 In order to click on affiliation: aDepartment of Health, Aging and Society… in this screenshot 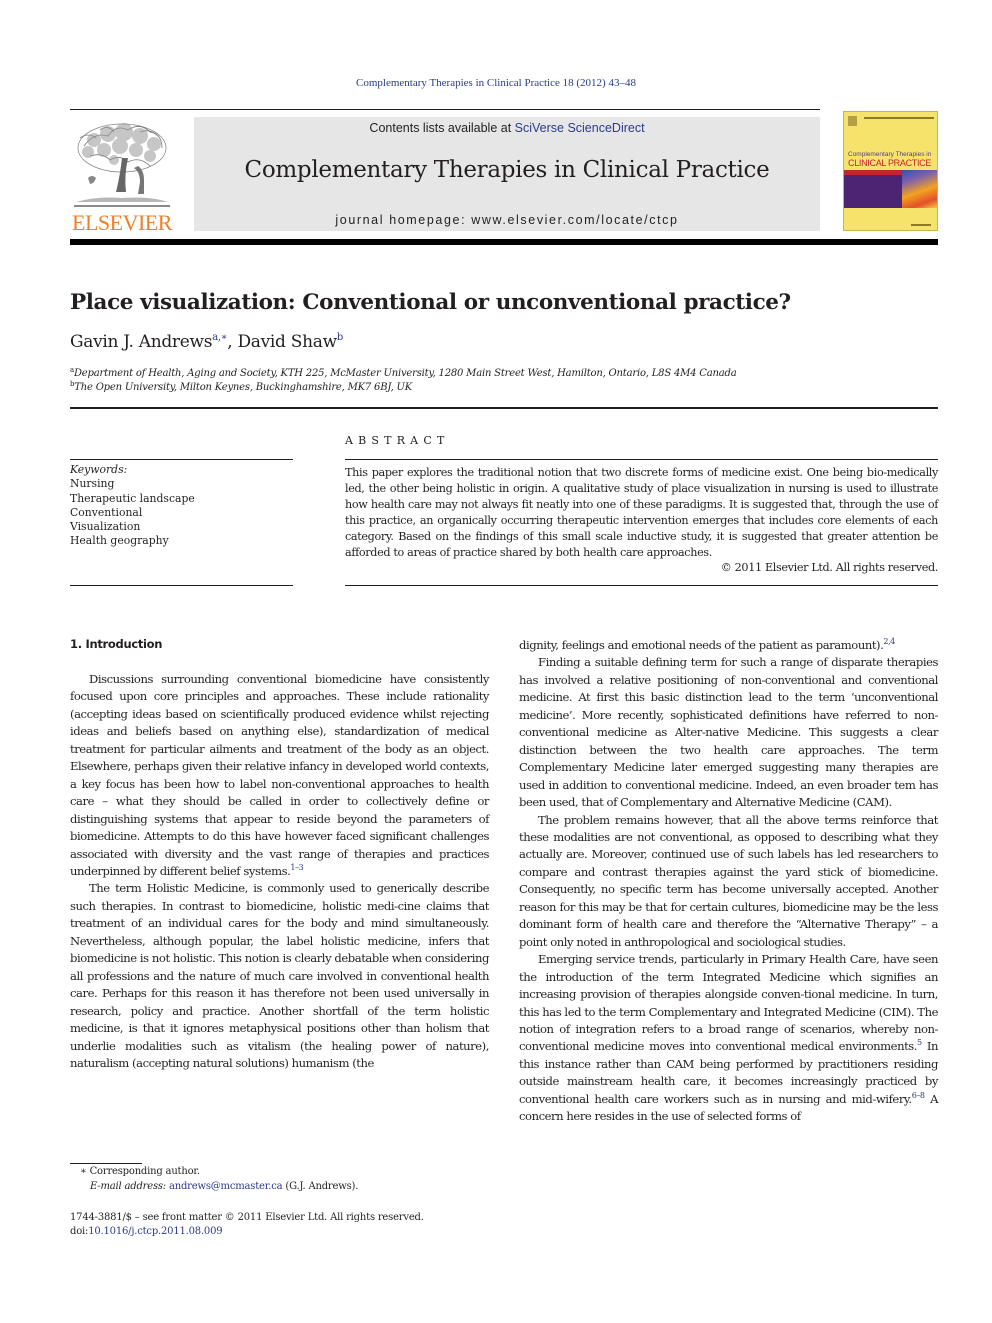, I will do `click(403, 372)`.